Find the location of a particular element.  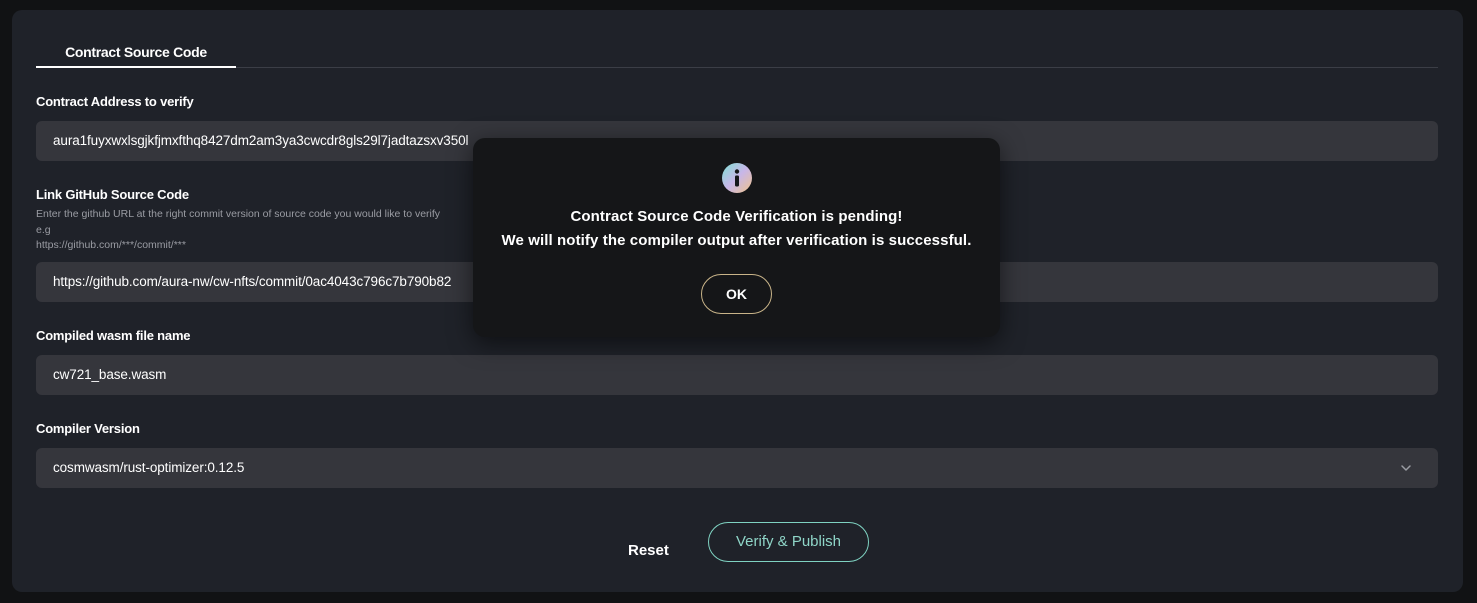

github-link-label: Link GitHub Source Code is located at coordinates (112, 194).